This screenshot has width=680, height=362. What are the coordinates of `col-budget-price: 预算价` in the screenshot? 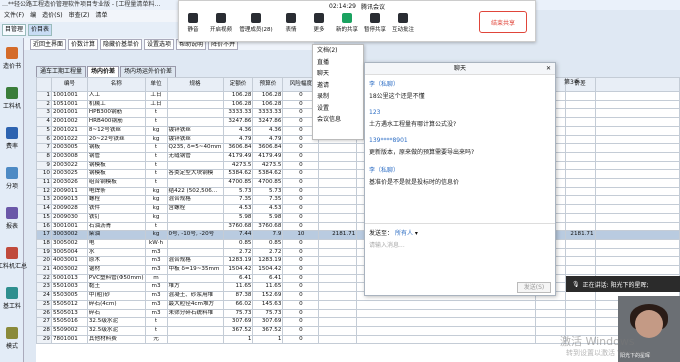 It's located at (268, 84).